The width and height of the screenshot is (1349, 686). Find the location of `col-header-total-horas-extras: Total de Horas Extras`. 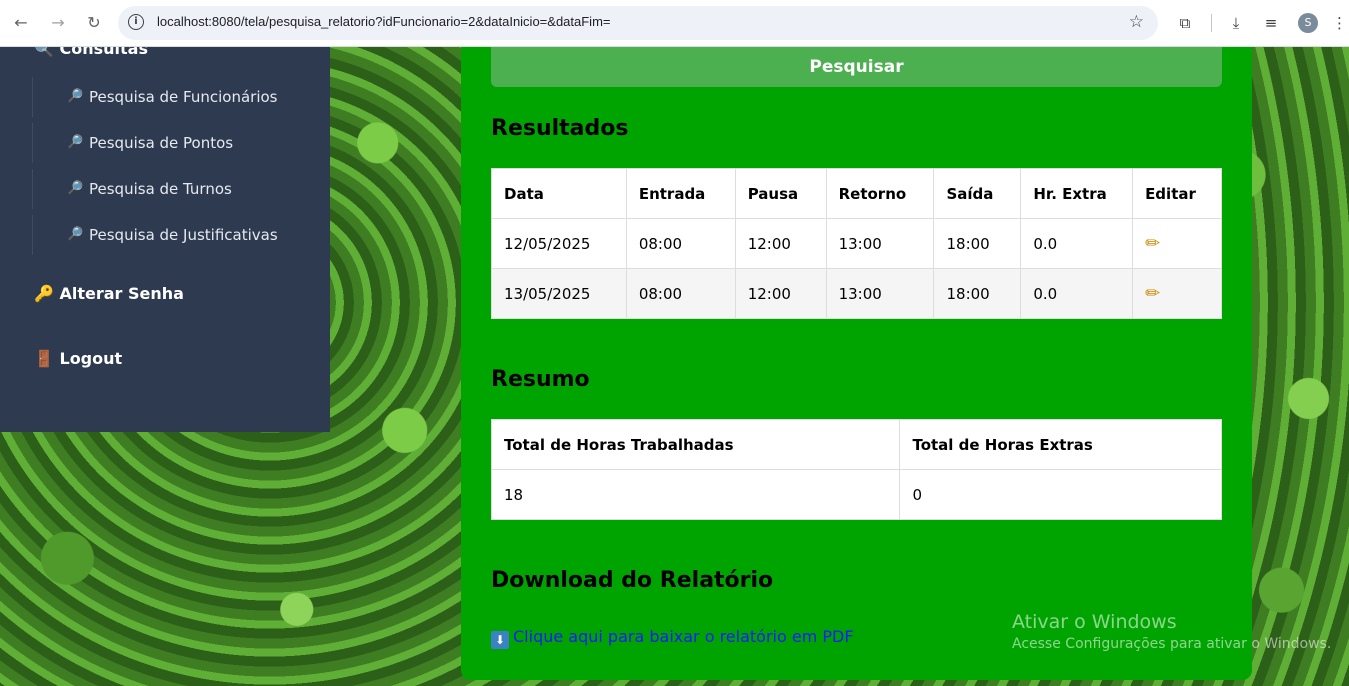

col-header-total-horas-extras: Total de Horas Extras is located at coordinates (1060, 444).